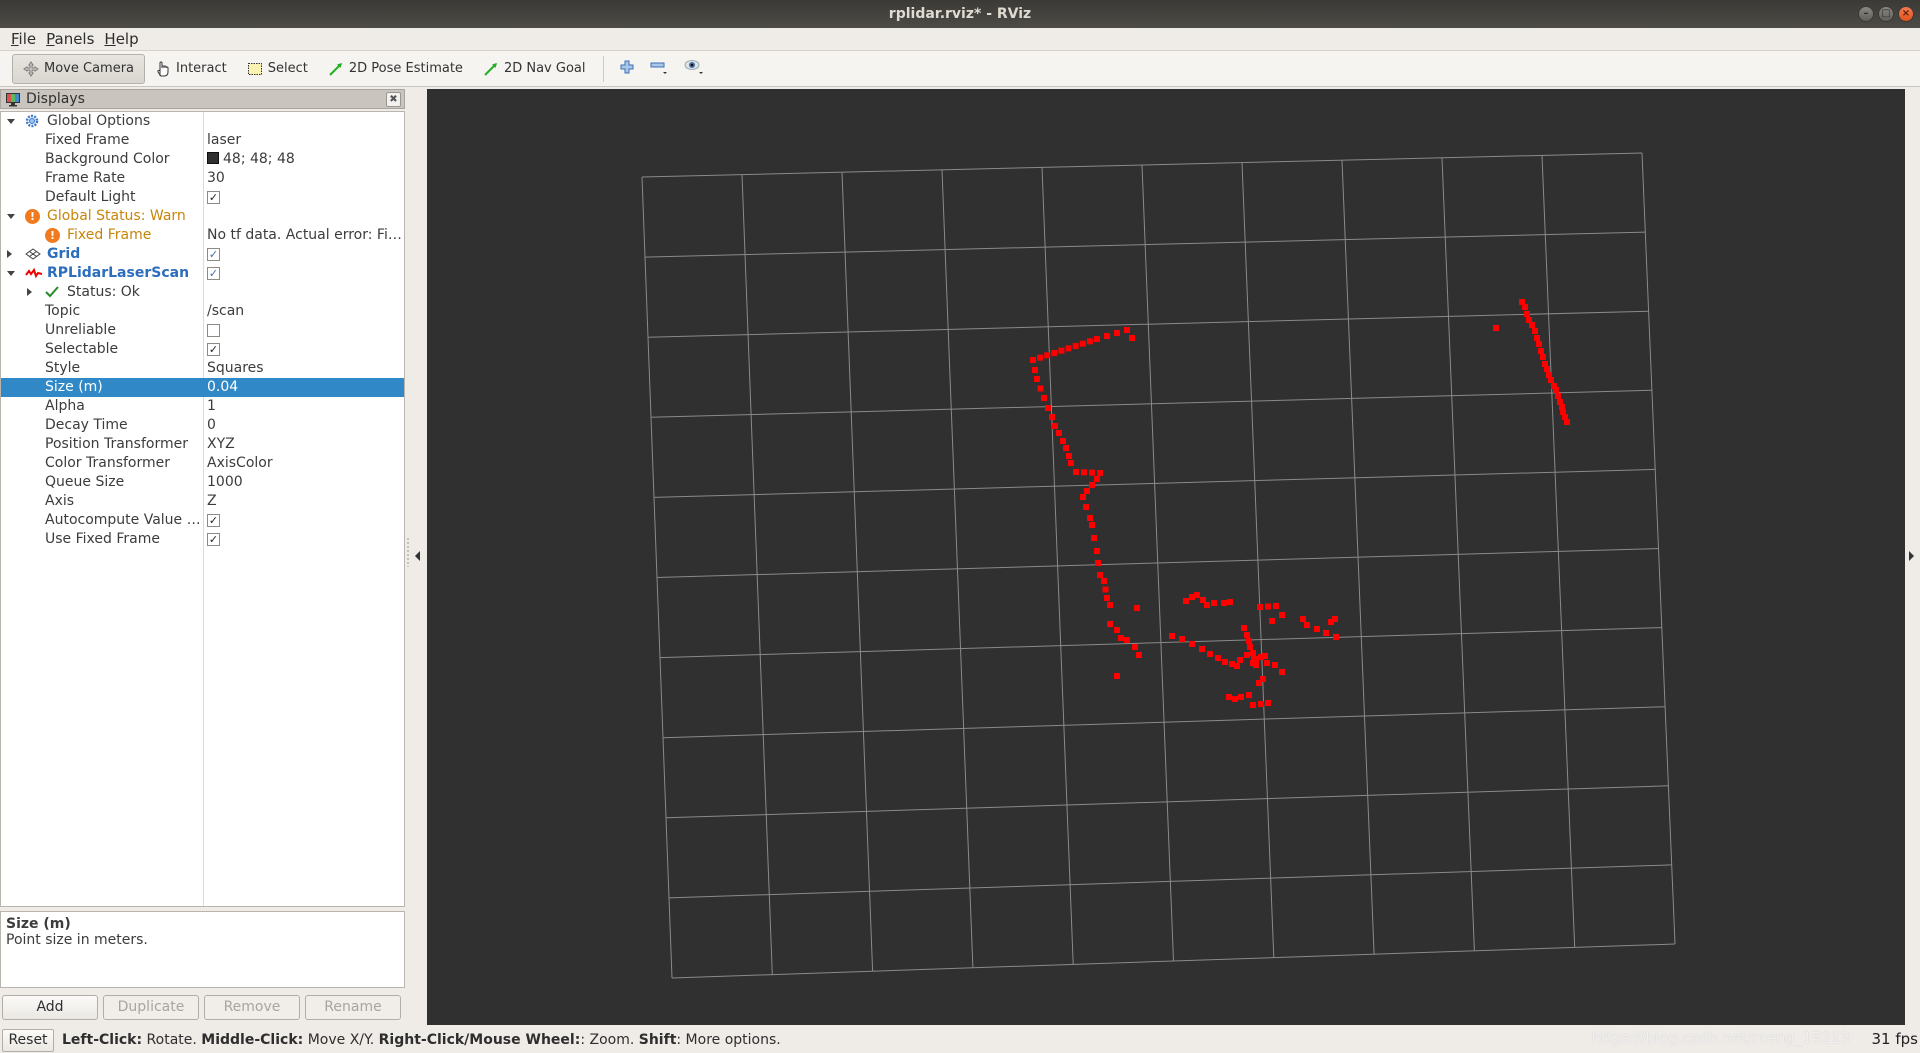 This screenshot has width=1920, height=1053. Describe the element at coordinates (202, 444) in the screenshot. I see `tree-row: Position Transformer XYZ` at that location.